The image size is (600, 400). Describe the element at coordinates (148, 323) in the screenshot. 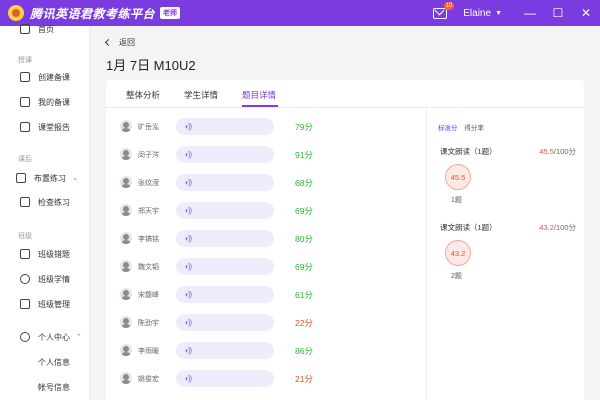

I see `student-name: 陈劲宇` at that location.